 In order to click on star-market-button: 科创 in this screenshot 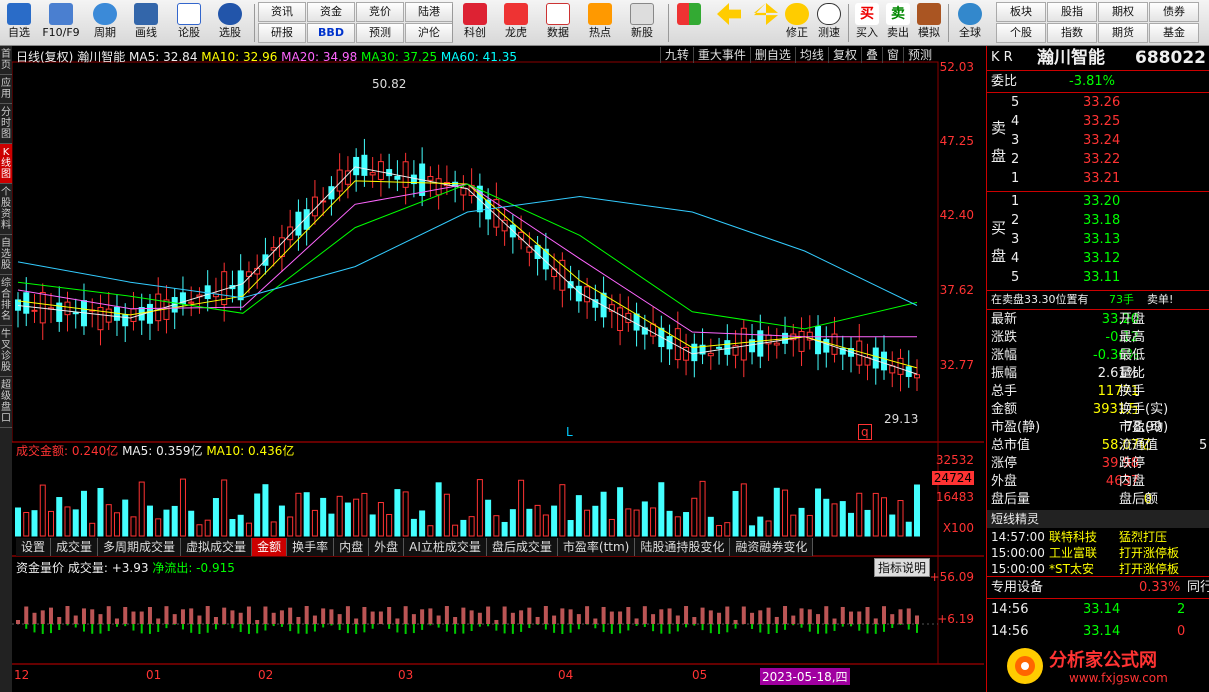, I will do `click(475, 23)`.